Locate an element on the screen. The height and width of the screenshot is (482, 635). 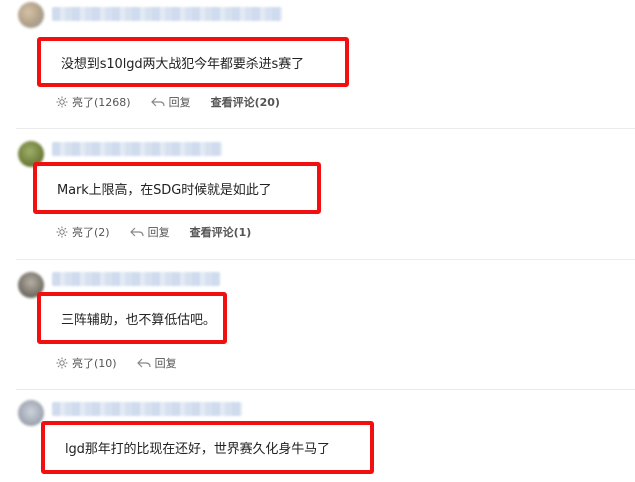
comment-text-box: 没想到s10lgd两大战犯今年都要杀进s赛了 is located at coordinates (193, 62).